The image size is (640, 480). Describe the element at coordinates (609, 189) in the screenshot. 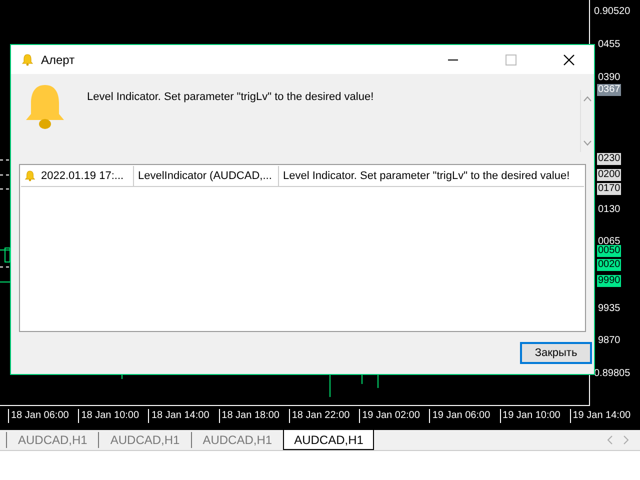

I see `price-label: 0170` at that location.